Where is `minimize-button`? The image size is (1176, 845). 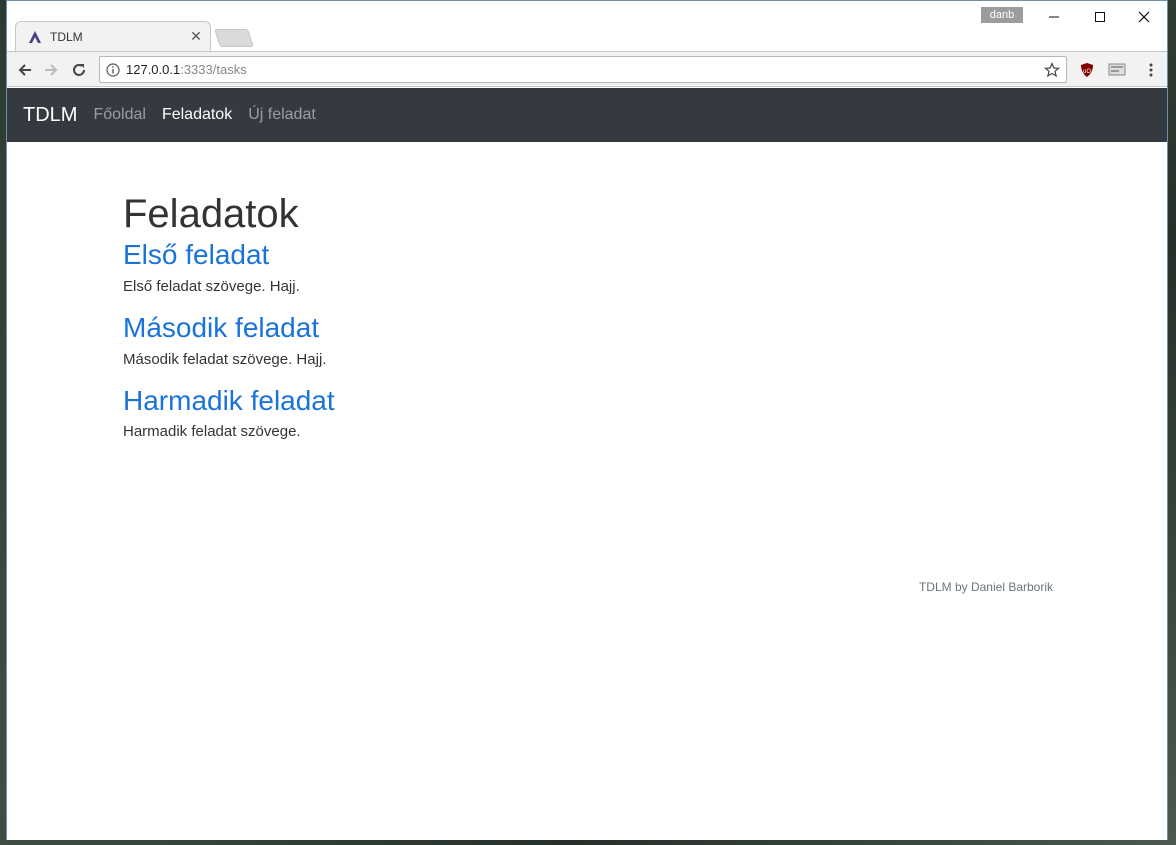
minimize-button is located at coordinates (1054, 17).